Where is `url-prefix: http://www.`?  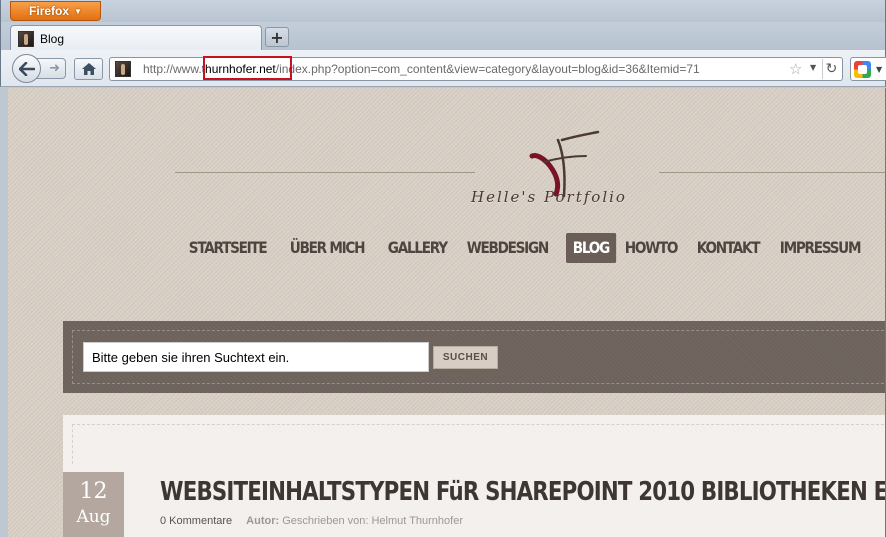
url-prefix: http://www. is located at coordinates (172, 69).